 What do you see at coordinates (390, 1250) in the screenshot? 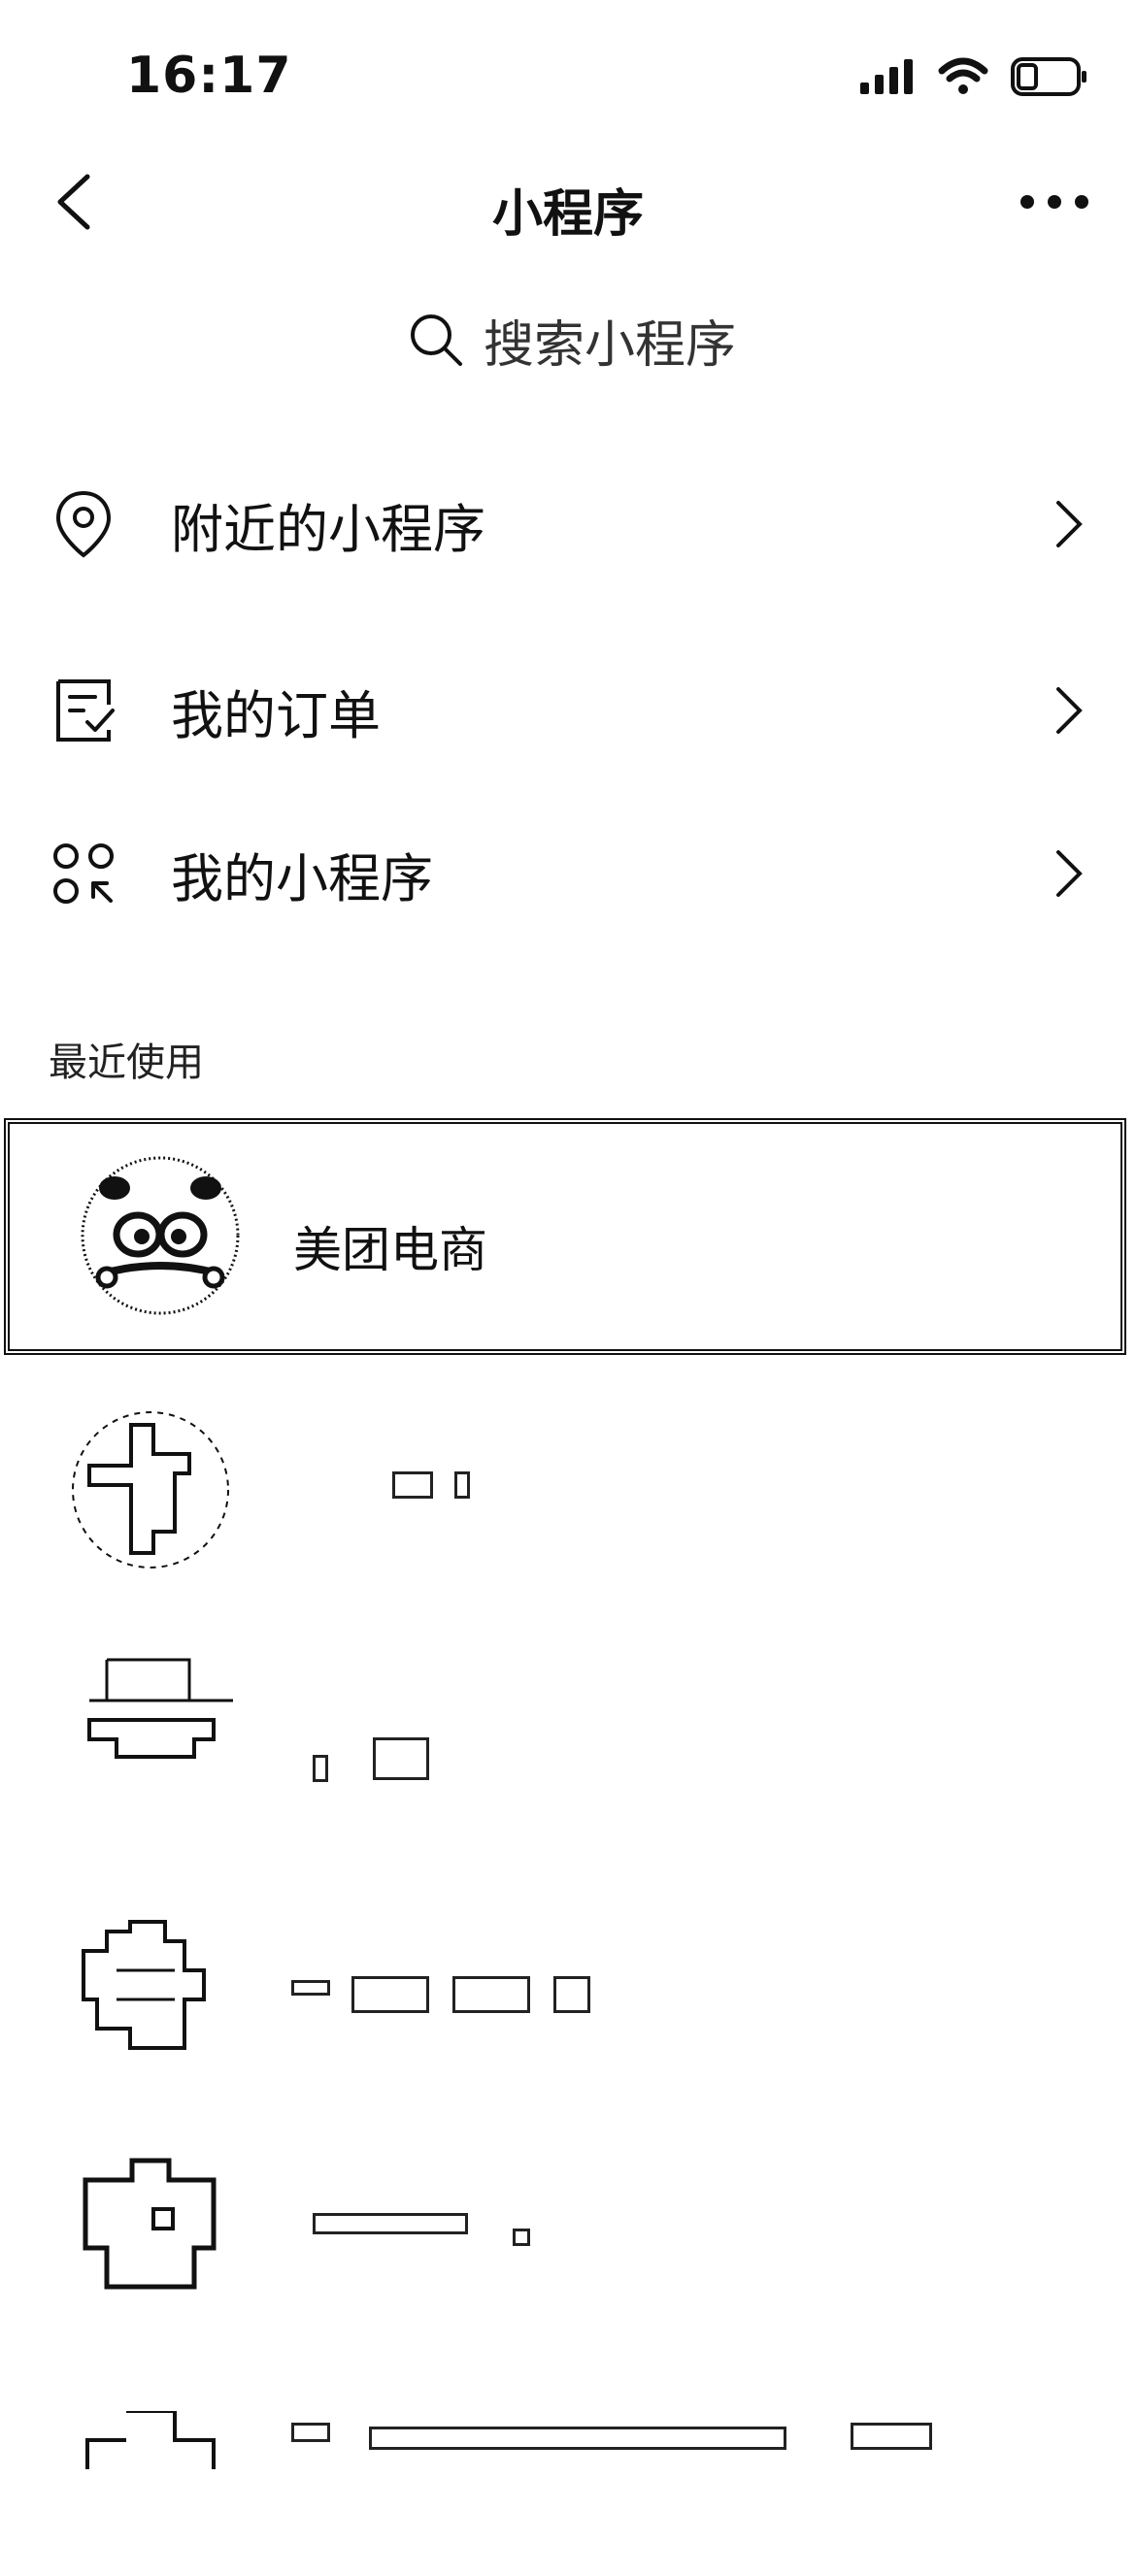
I see `recent-item-name: 美团电商` at bounding box center [390, 1250].